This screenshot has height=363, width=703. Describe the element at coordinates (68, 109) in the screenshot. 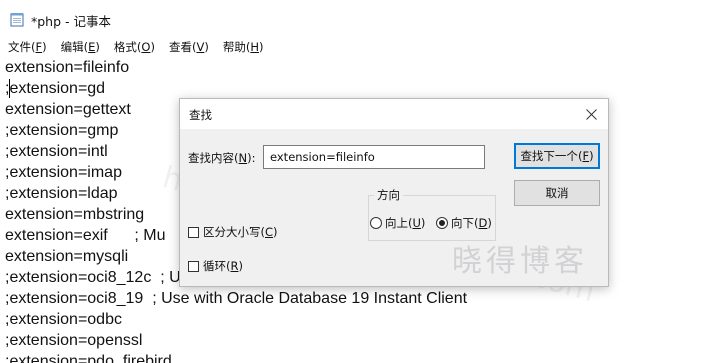

I see `editor-line: extension=gettext` at that location.